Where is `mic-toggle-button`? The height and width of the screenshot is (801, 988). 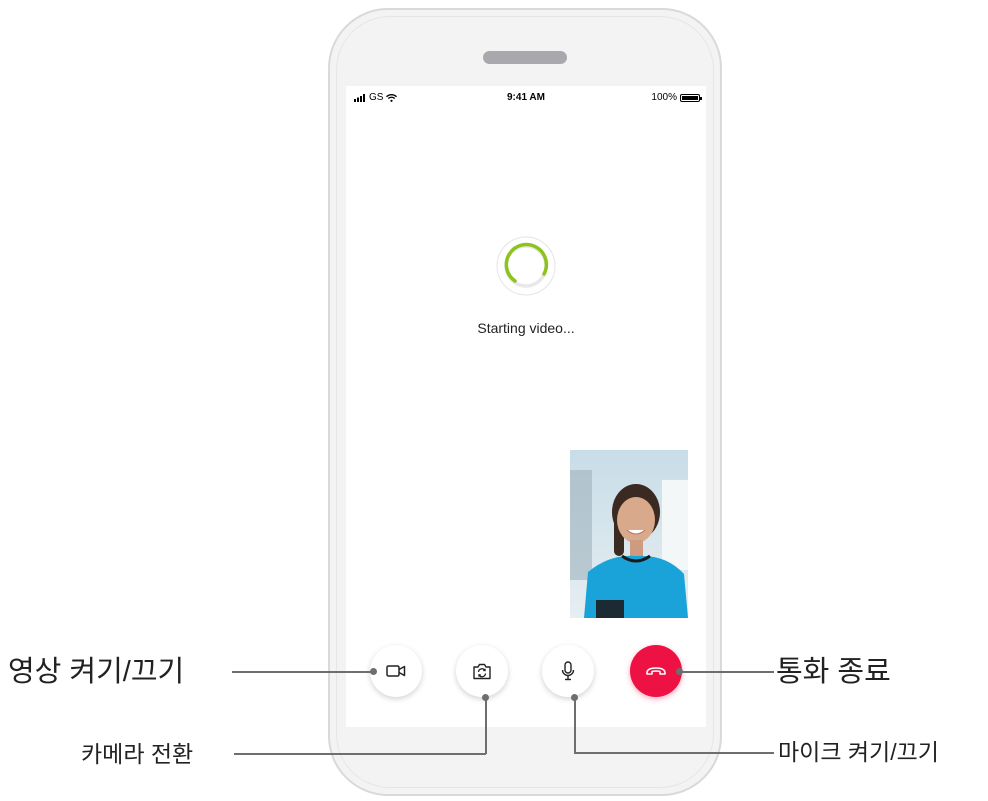
mic-toggle-button is located at coordinates (568, 671).